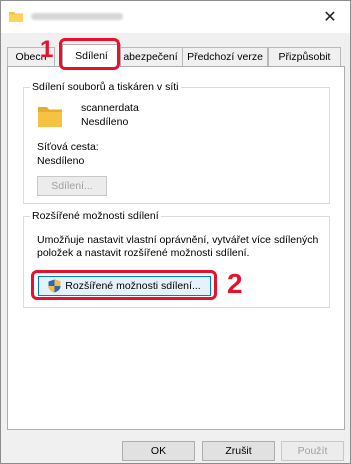  What do you see at coordinates (68, 147) in the screenshot?
I see `network-path-label: Síťová cesta:` at bounding box center [68, 147].